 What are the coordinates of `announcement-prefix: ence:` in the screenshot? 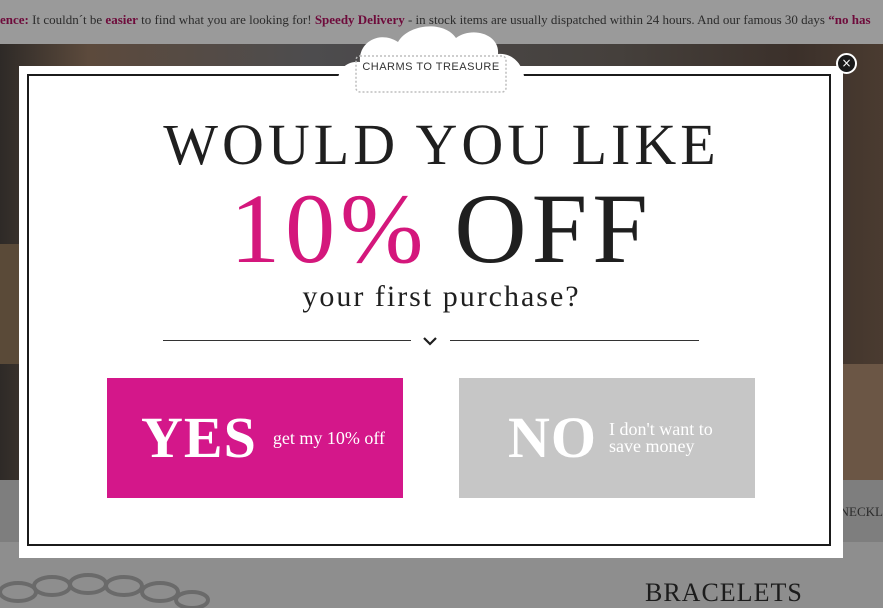 It's located at (14, 19).